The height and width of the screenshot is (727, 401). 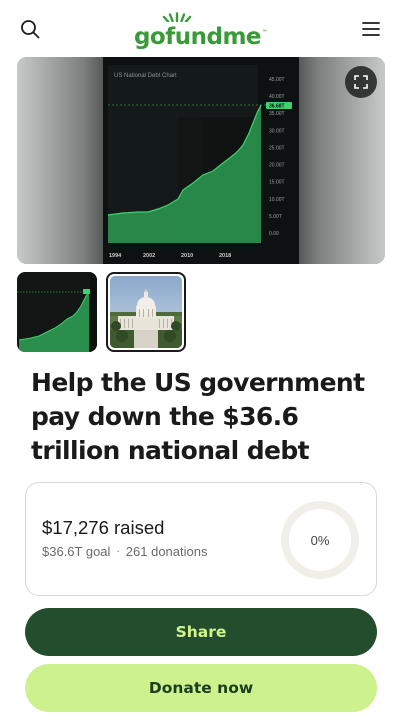 I want to click on progress-ring: 0%, so click(x=320, y=540).